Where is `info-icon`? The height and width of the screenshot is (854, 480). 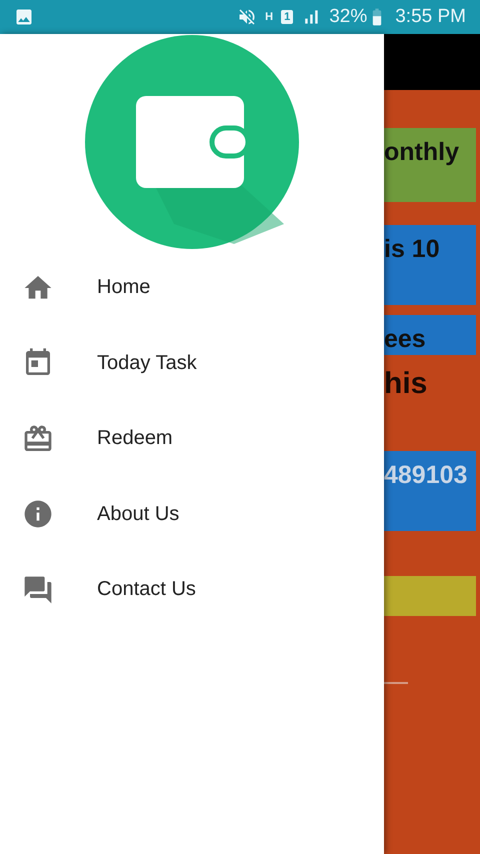 info-icon is located at coordinates (38, 514).